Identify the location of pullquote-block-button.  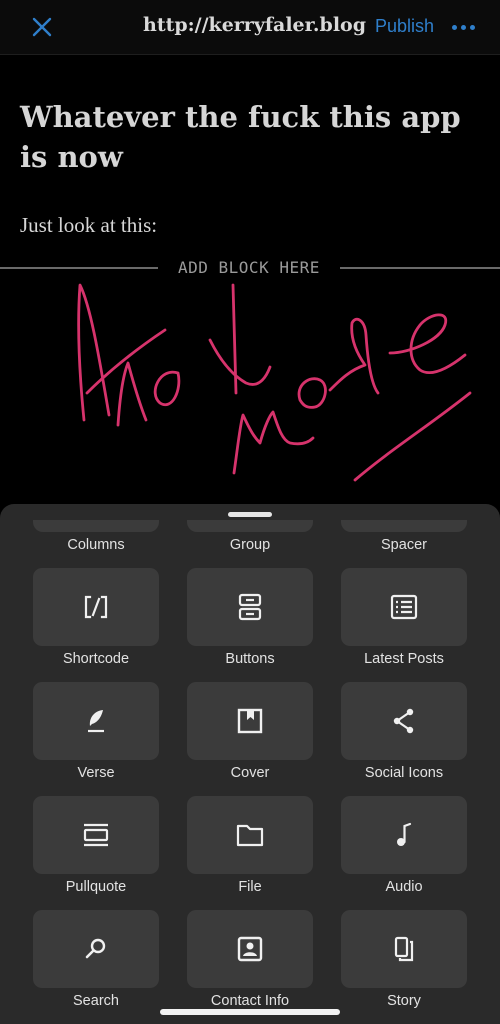
(96, 835).